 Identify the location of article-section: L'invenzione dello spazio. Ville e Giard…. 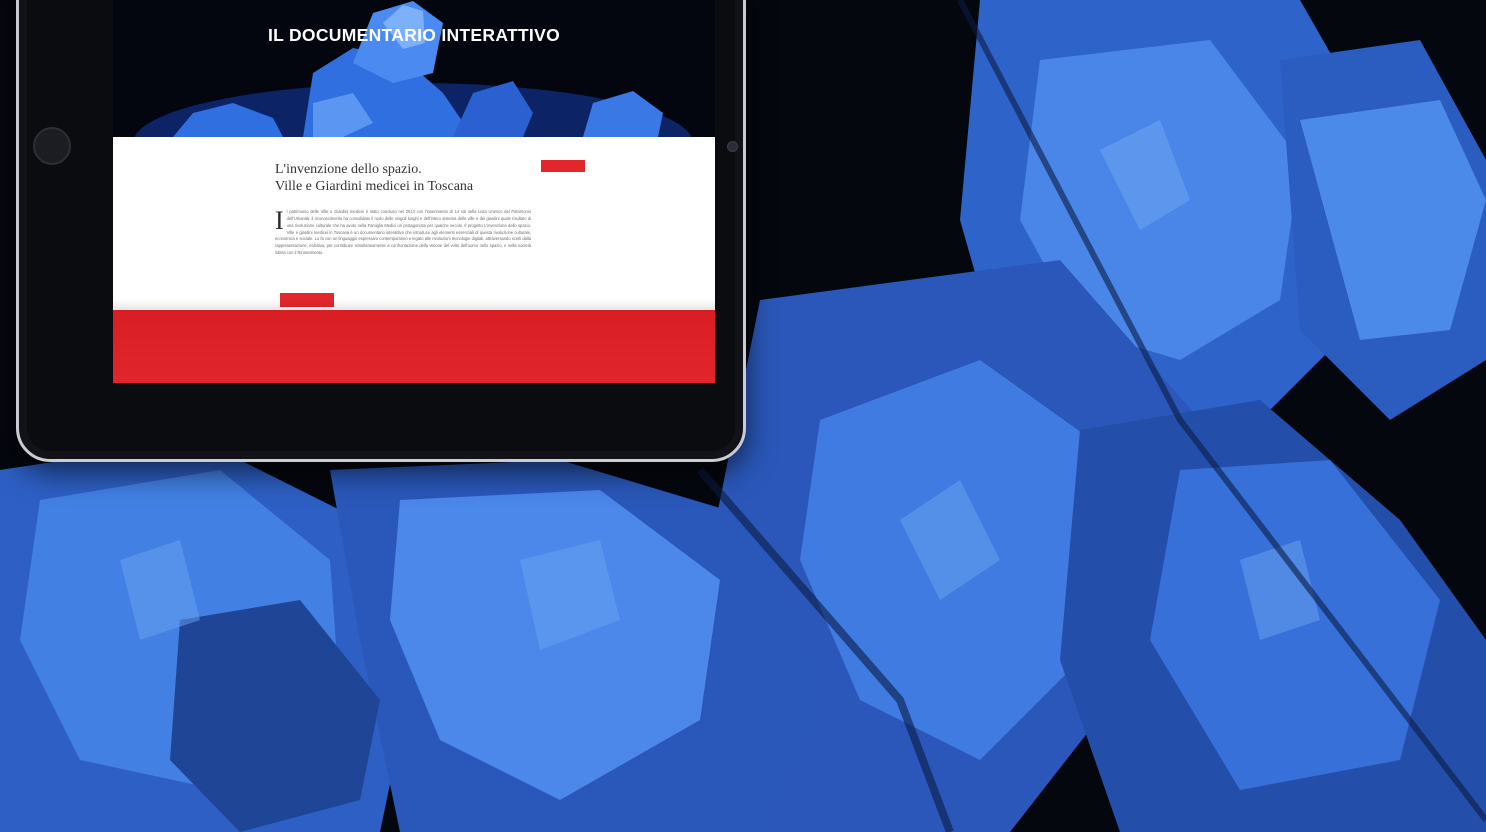
(414, 223).